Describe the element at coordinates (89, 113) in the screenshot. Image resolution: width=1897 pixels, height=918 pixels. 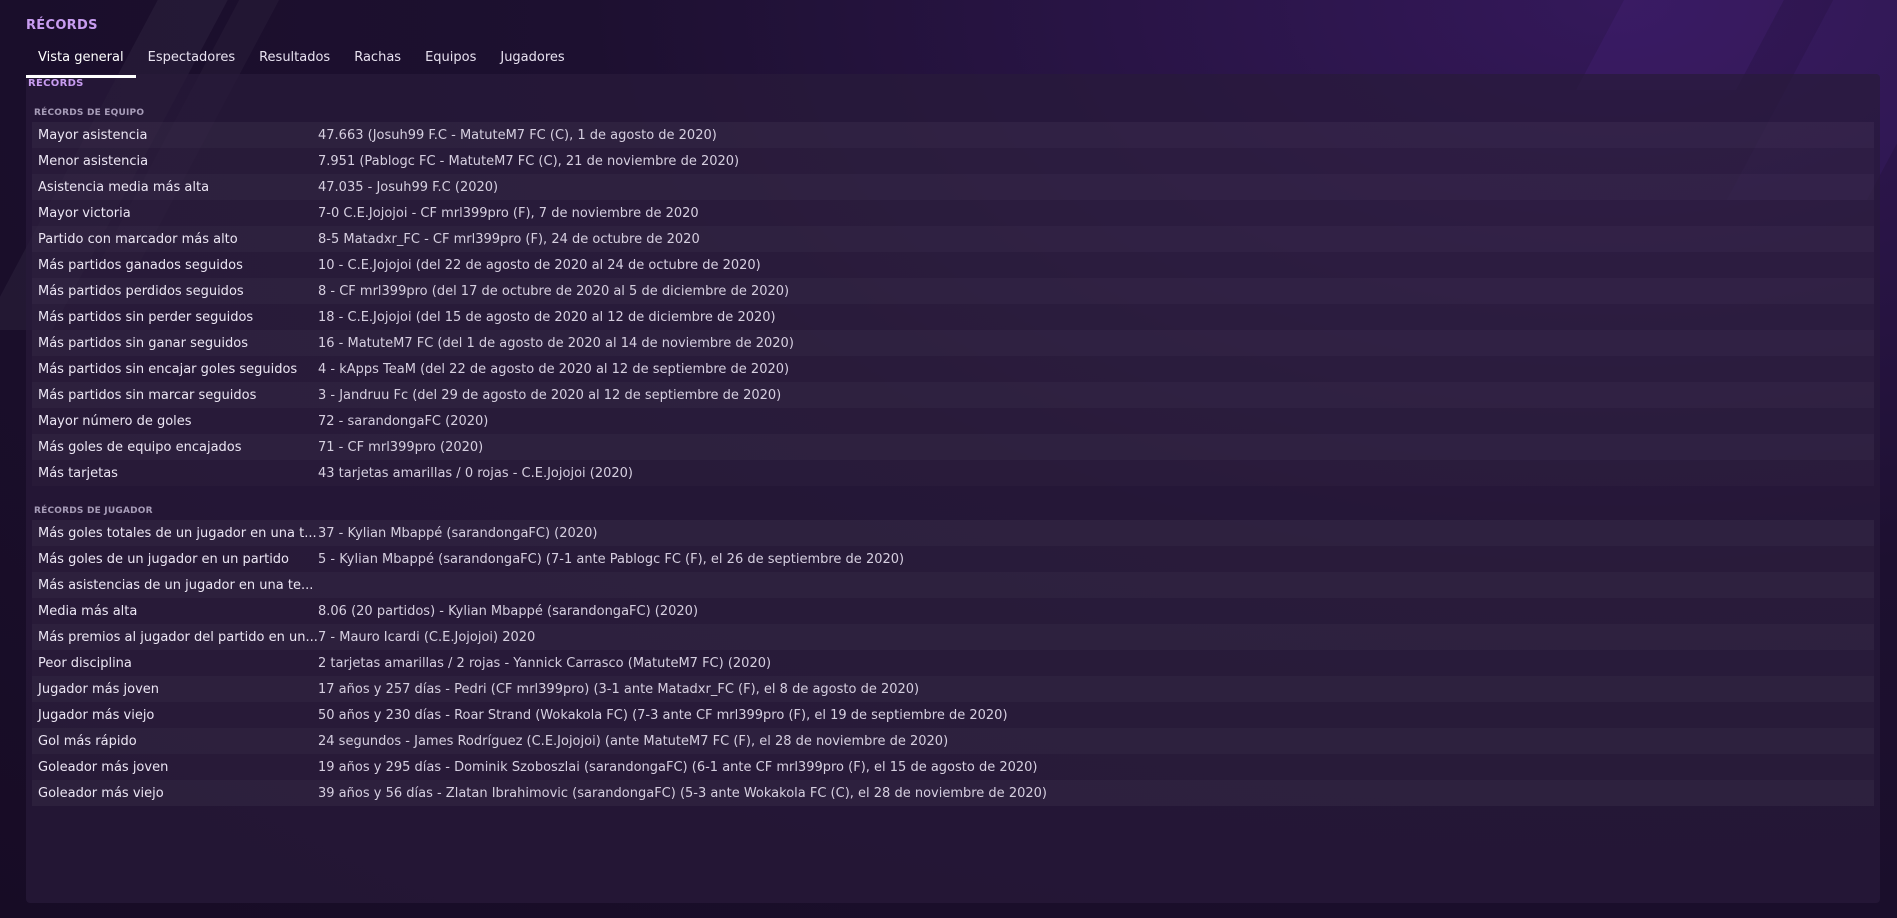
I see `team-records-header: RÉCORDS DE EQUIPO` at that location.